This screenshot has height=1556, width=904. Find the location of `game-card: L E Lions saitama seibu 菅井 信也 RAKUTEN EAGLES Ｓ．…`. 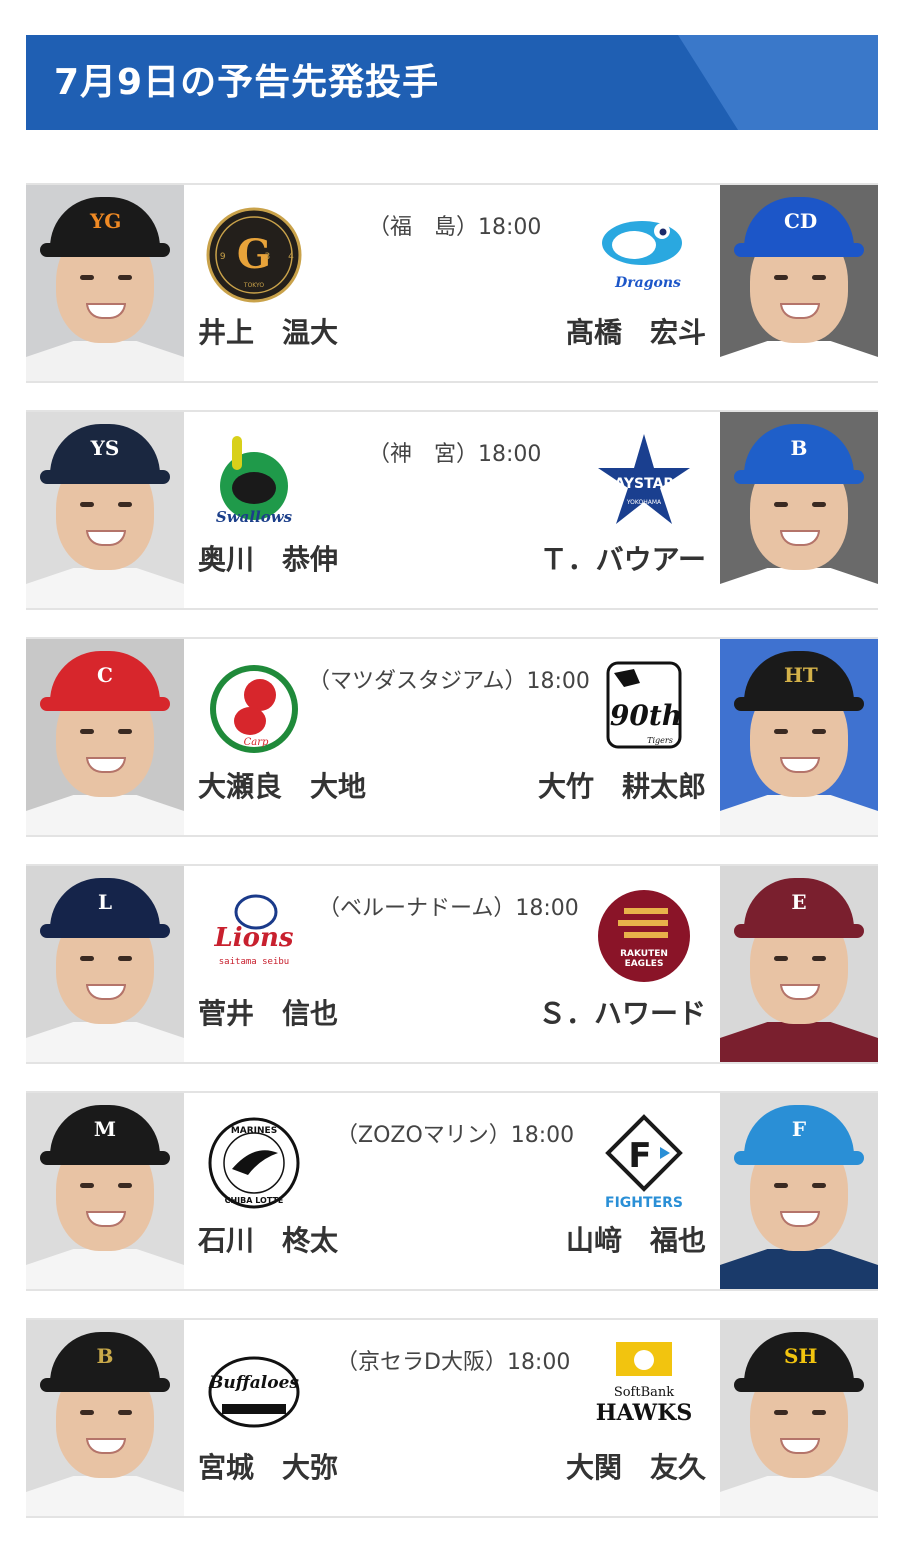

game-card: L E Lions saitama seibu 菅井 信也 RAKUTEN EAGLES Ｓ．… is located at coordinates (452, 964).